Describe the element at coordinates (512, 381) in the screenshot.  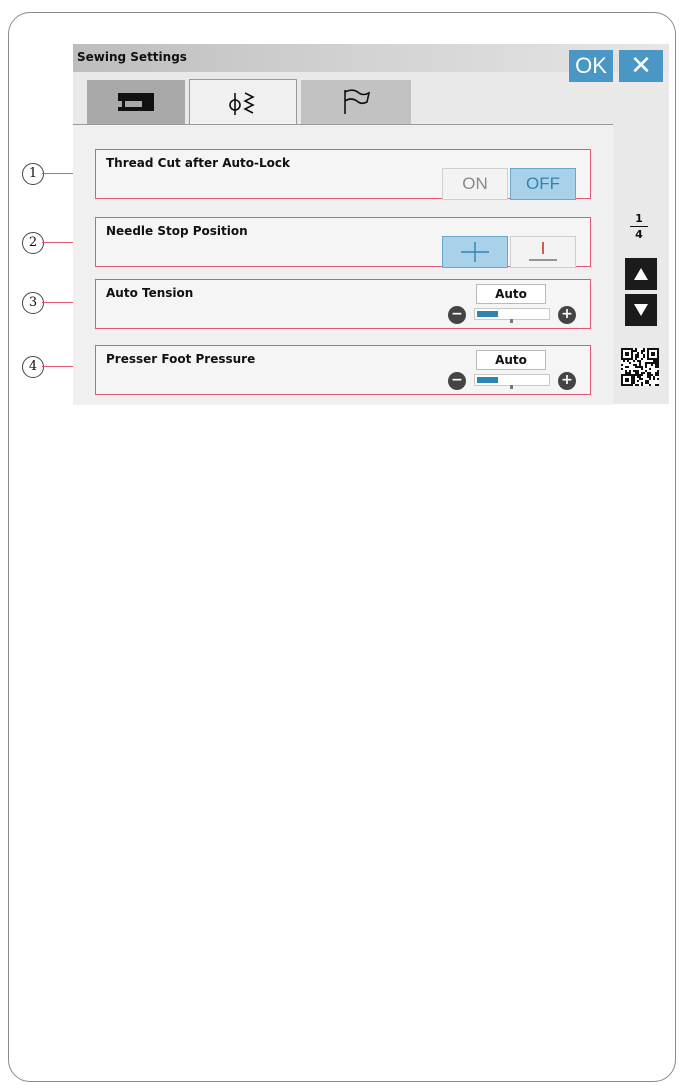
I see `pressure-slider` at that location.